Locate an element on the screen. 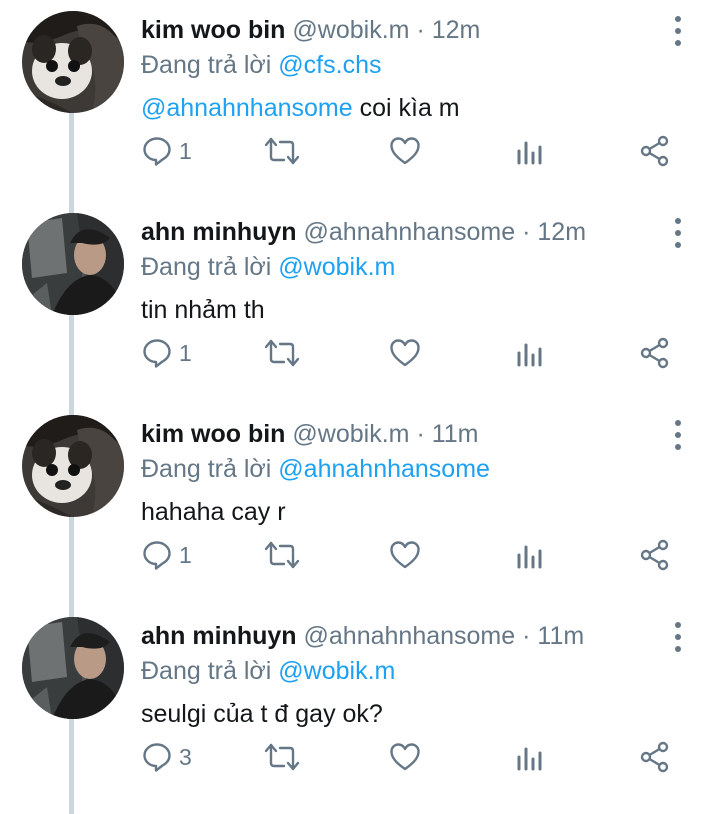  tweet-text: tin nhảm th is located at coordinates (203, 310).